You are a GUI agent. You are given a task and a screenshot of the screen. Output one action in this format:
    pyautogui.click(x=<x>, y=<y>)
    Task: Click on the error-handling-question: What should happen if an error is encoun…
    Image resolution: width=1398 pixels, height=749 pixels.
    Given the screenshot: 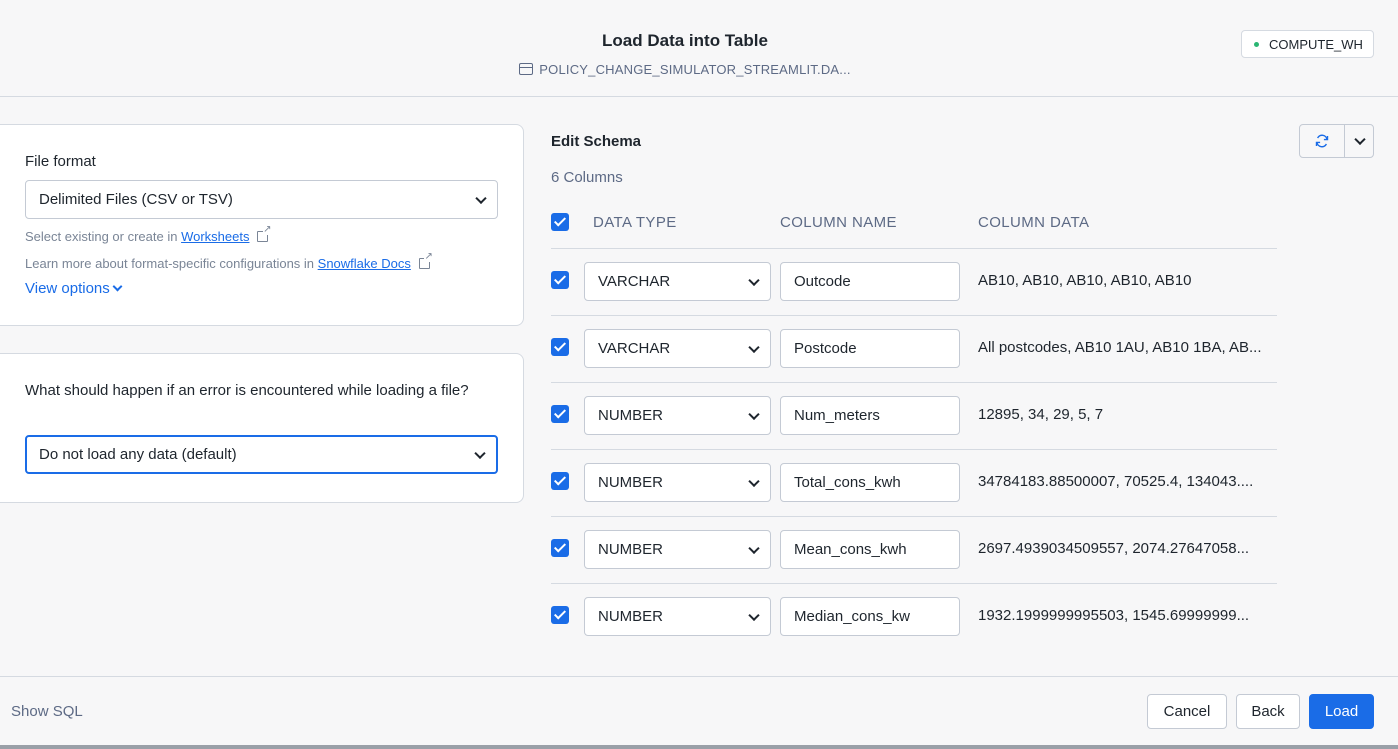 What is the action you would take?
    pyautogui.click(x=247, y=390)
    